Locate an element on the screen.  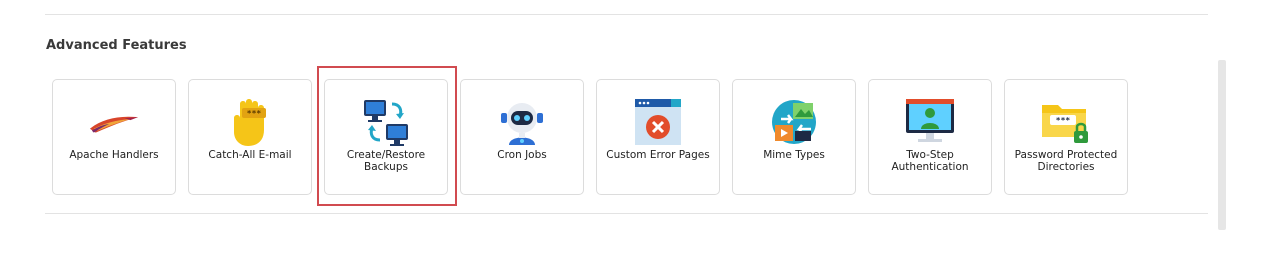
tile-custom-error-pages: Custom Error Pages is located at coordinates (658, 137).